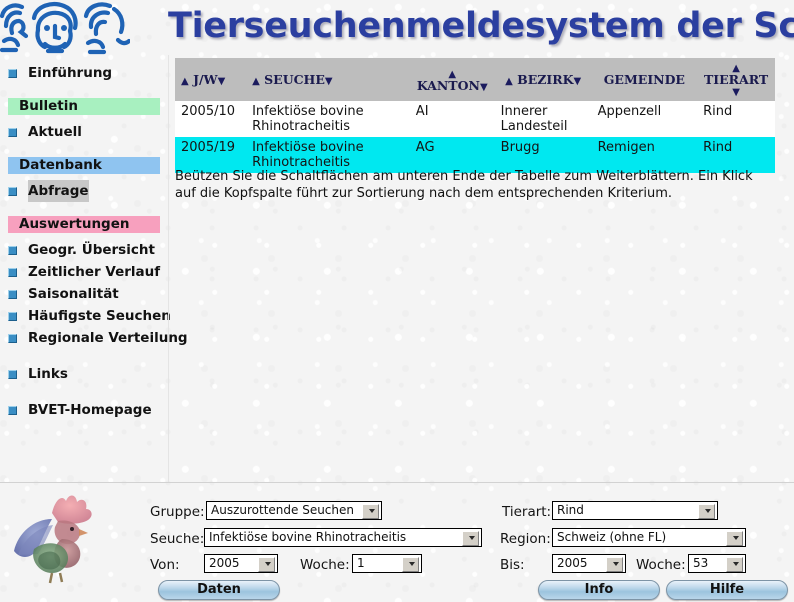 The image size is (794, 602). I want to click on column-header-gemeinde: GEMEINDE, so click(644, 79).